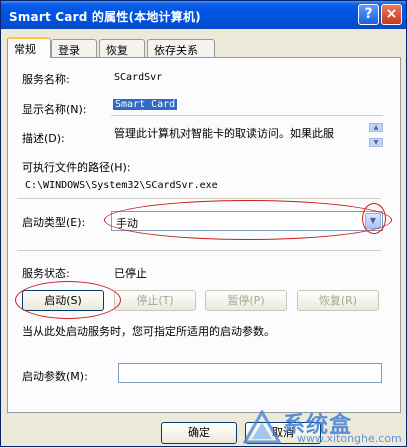  I want to click on scroll-up-icon: ▲, so click(376, 127).